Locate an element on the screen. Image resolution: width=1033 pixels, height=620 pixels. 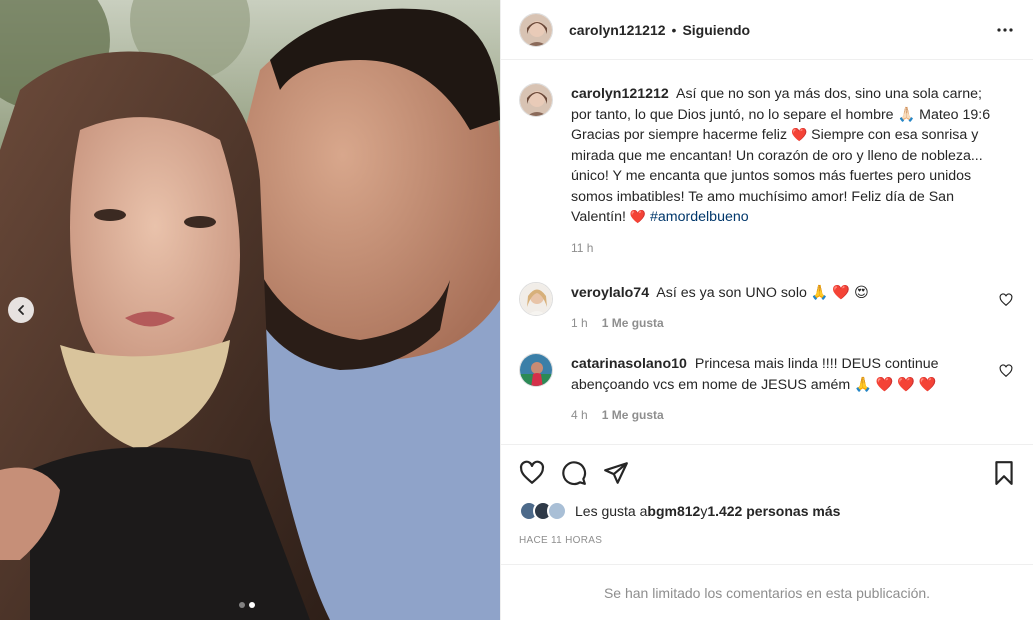
caption-meta: 11 h is located at coordinates (782, 248).